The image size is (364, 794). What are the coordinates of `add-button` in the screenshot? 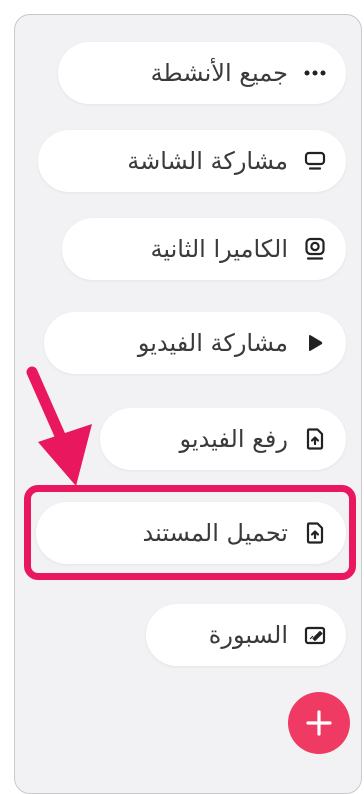 It's located at (319, 723).